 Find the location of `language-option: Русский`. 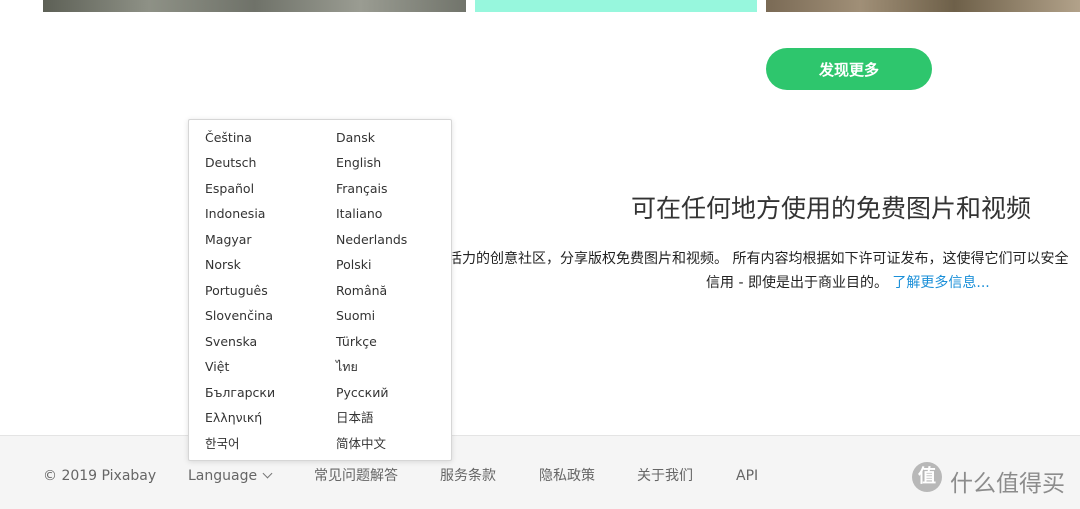

language-option: Русский is located at coordinates (362, 393).